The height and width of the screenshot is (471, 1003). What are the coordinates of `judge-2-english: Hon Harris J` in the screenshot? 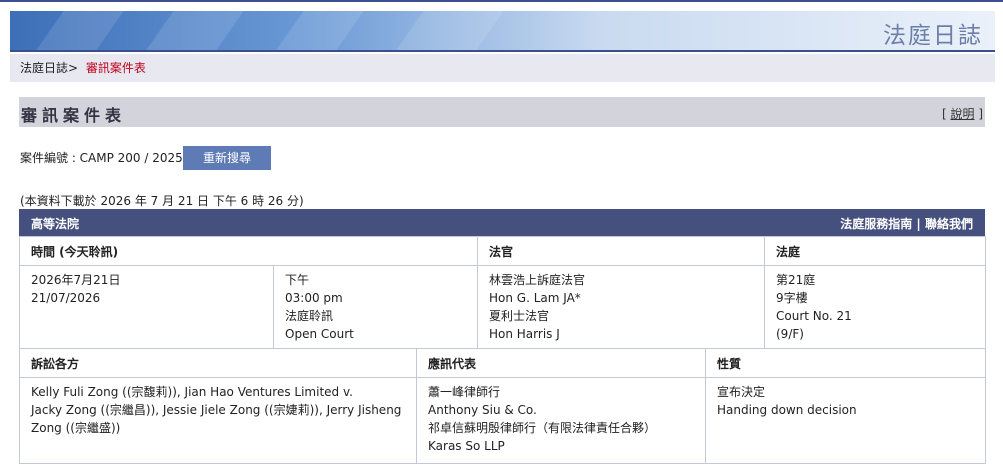 It's located at (524, 334).